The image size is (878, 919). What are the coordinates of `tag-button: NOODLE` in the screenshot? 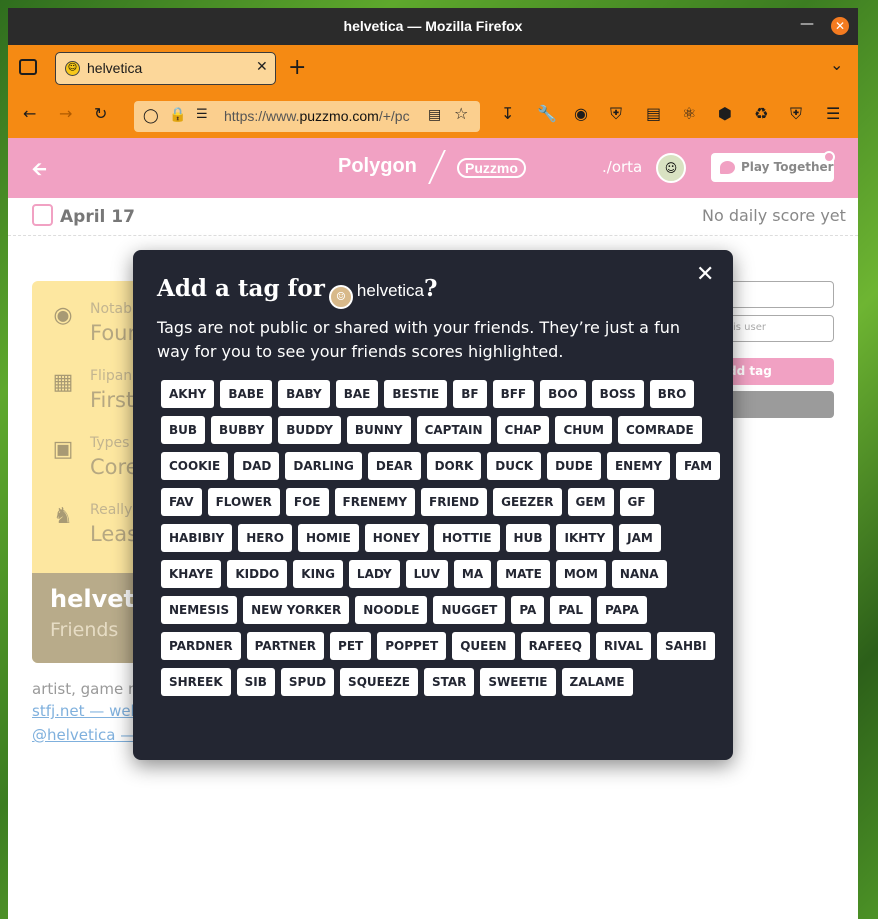 It's located at (391, 610).